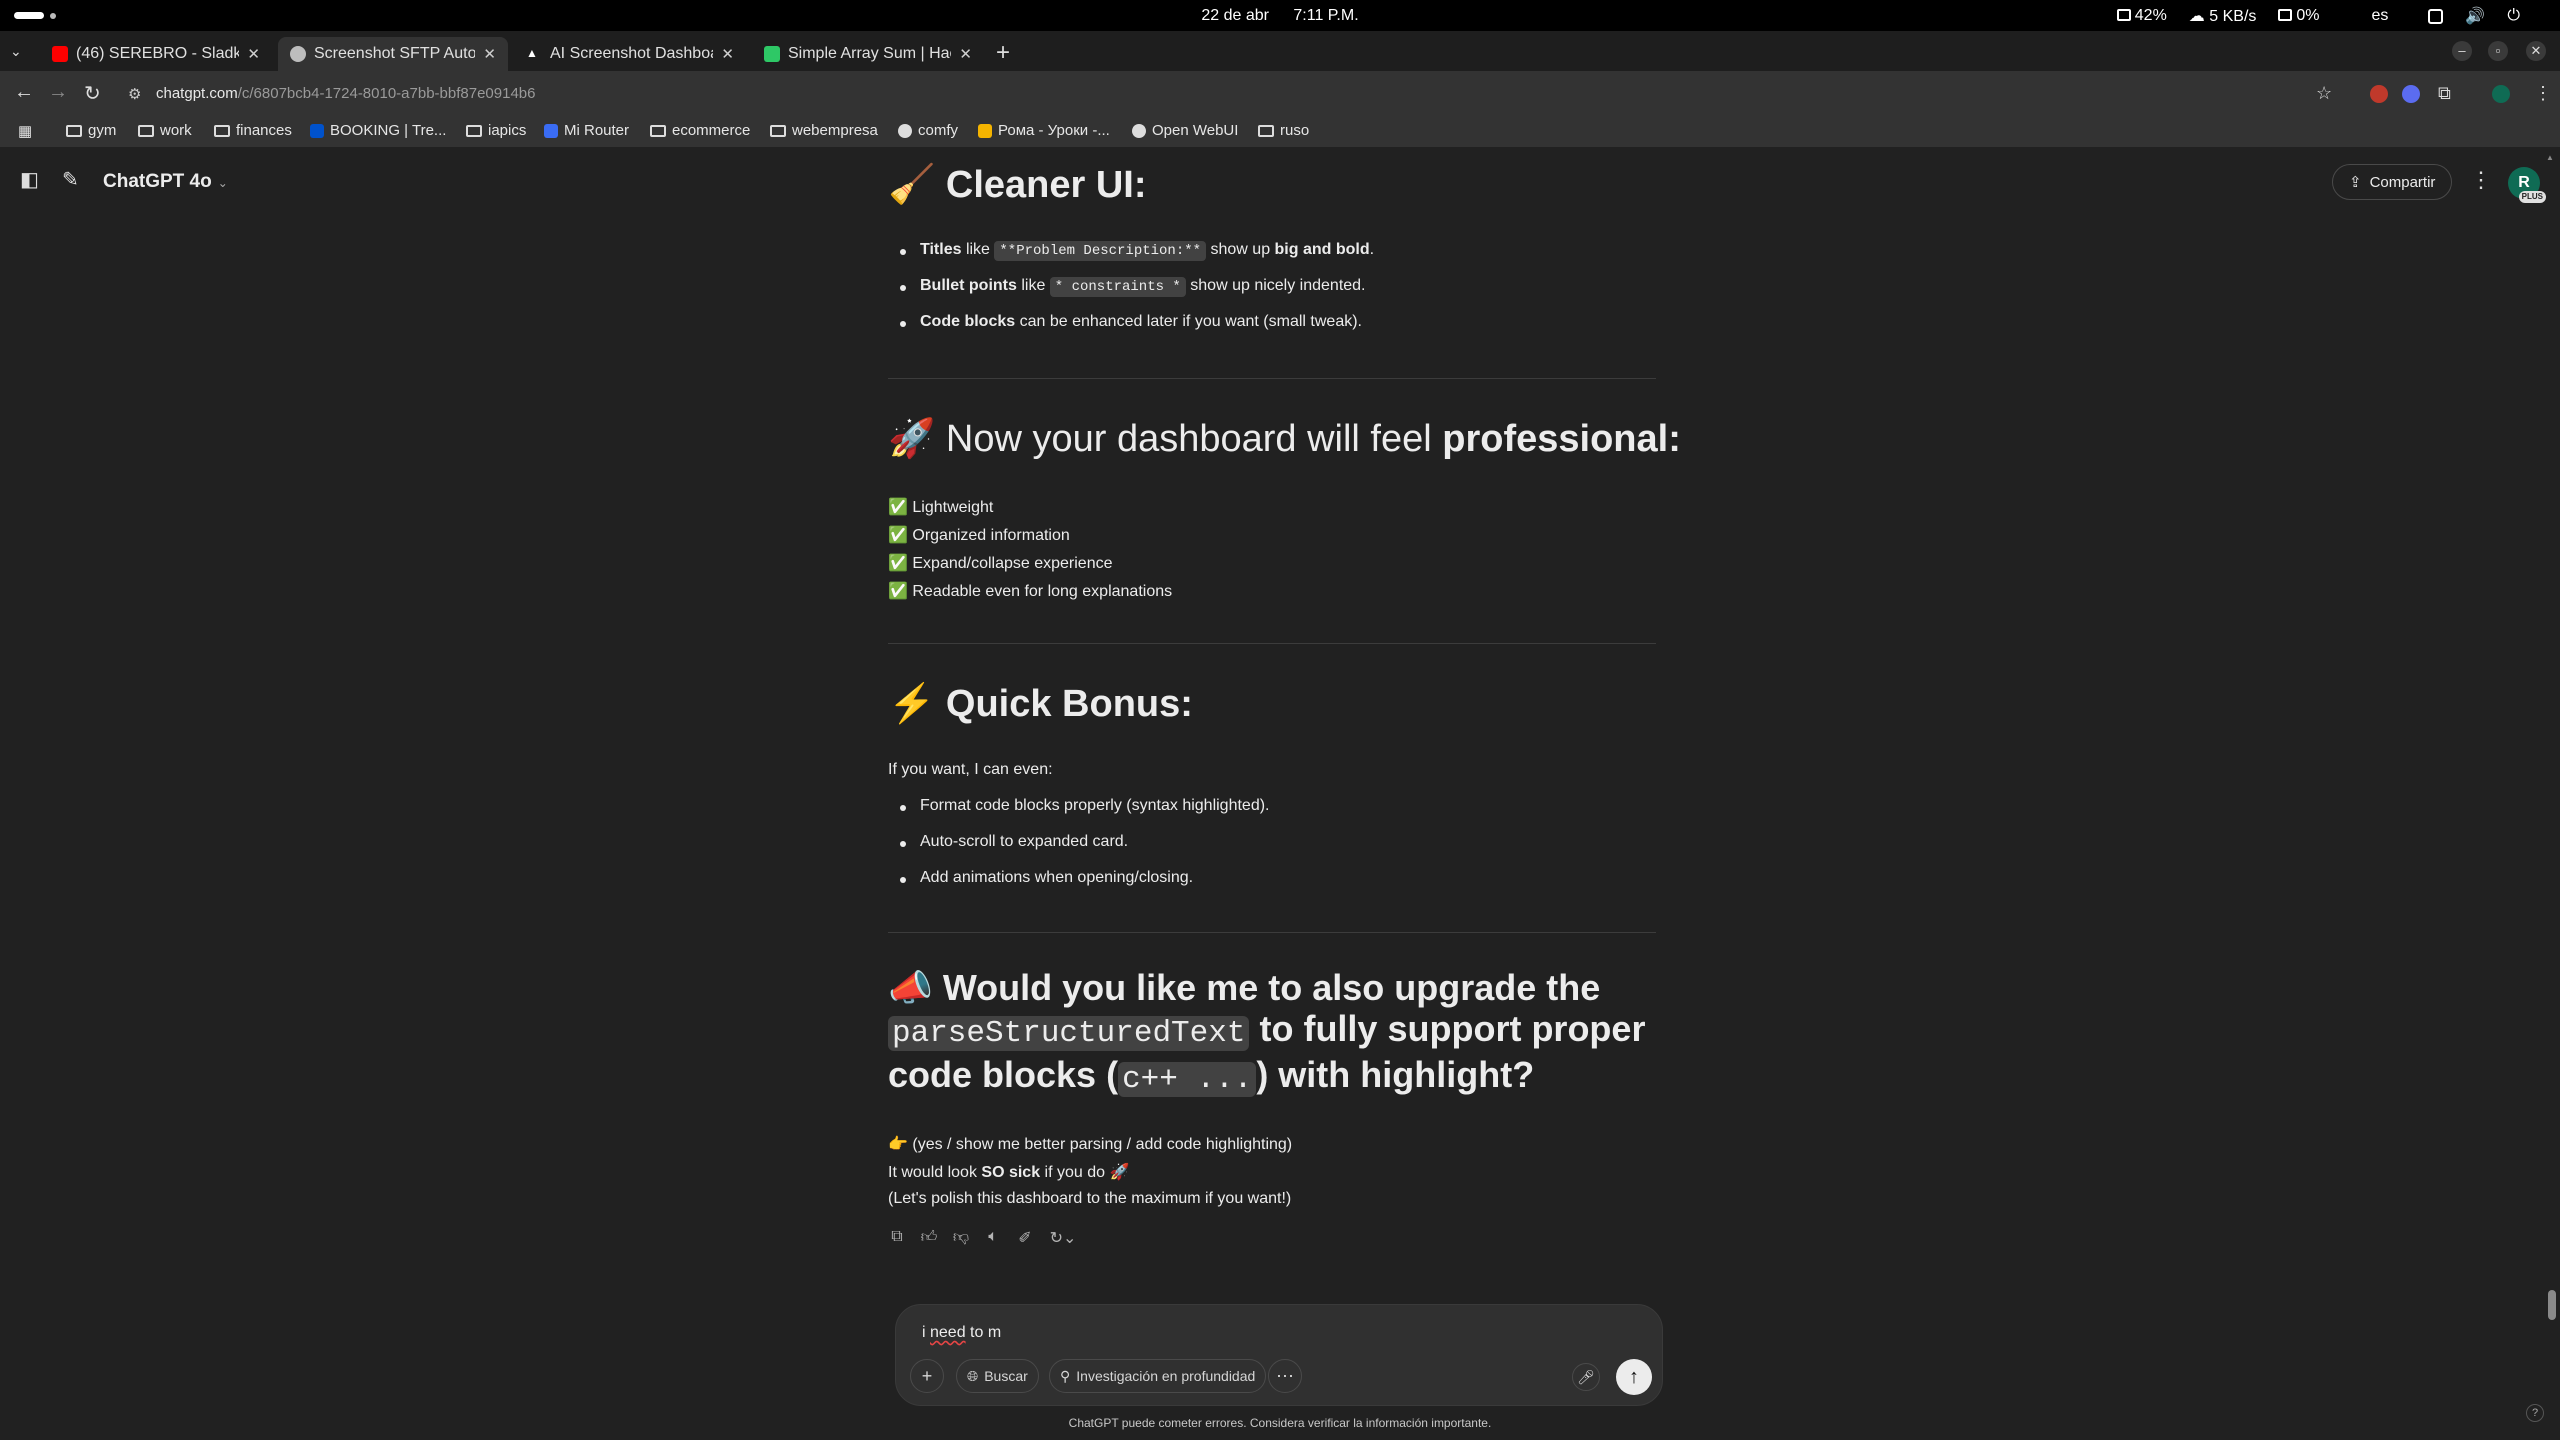  Describe the element at coordinates (2285, 15) in the screenshot. I see `cpu-icon` at that location.